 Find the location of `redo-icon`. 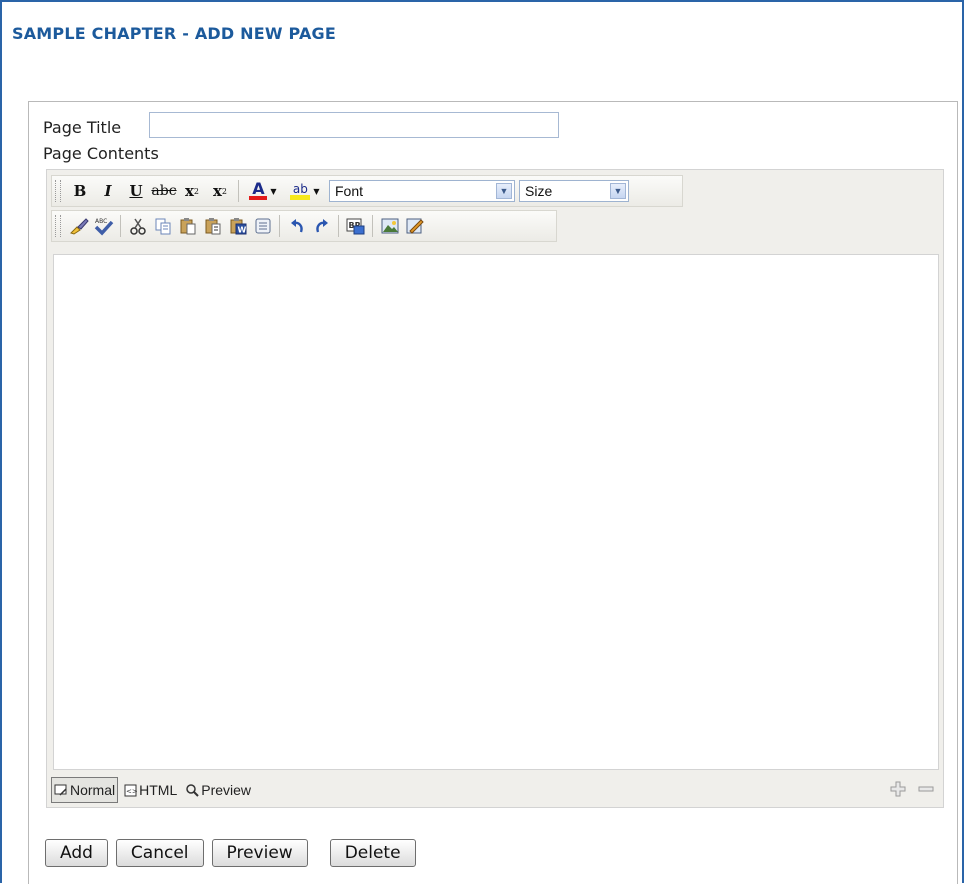

redo-icon is located at coordinates (321, 226).